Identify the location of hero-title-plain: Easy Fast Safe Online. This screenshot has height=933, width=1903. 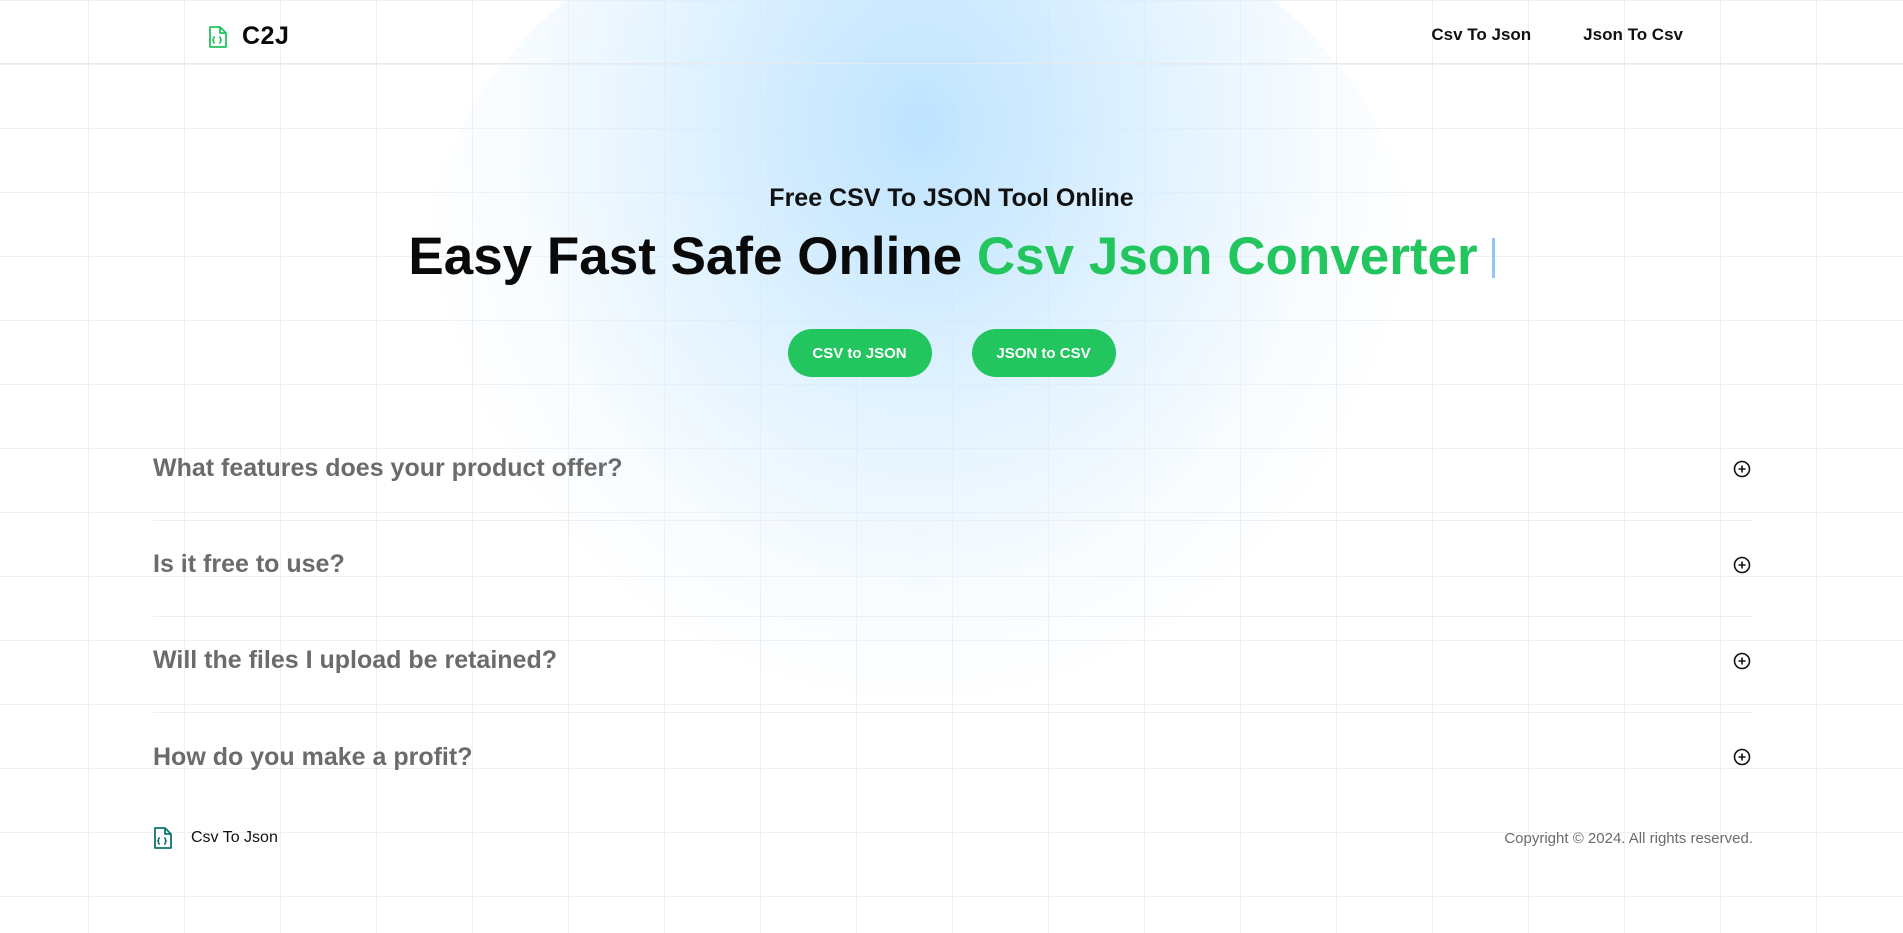
(692, 256).